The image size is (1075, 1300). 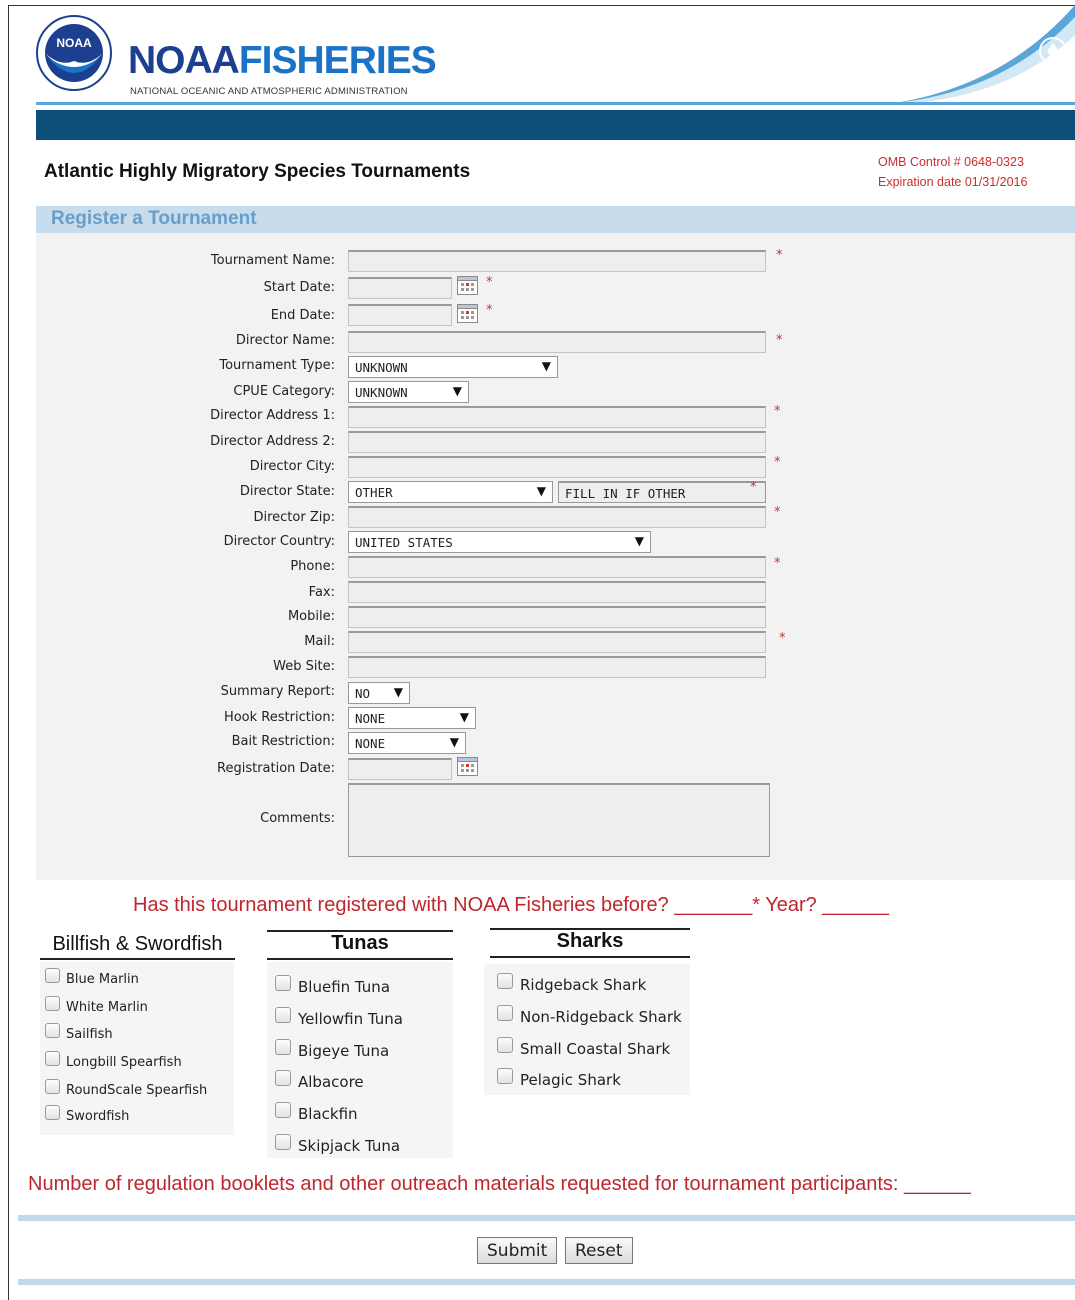 I want to click on director-state-select: OTHER ▼, so click(x=450, y=492).